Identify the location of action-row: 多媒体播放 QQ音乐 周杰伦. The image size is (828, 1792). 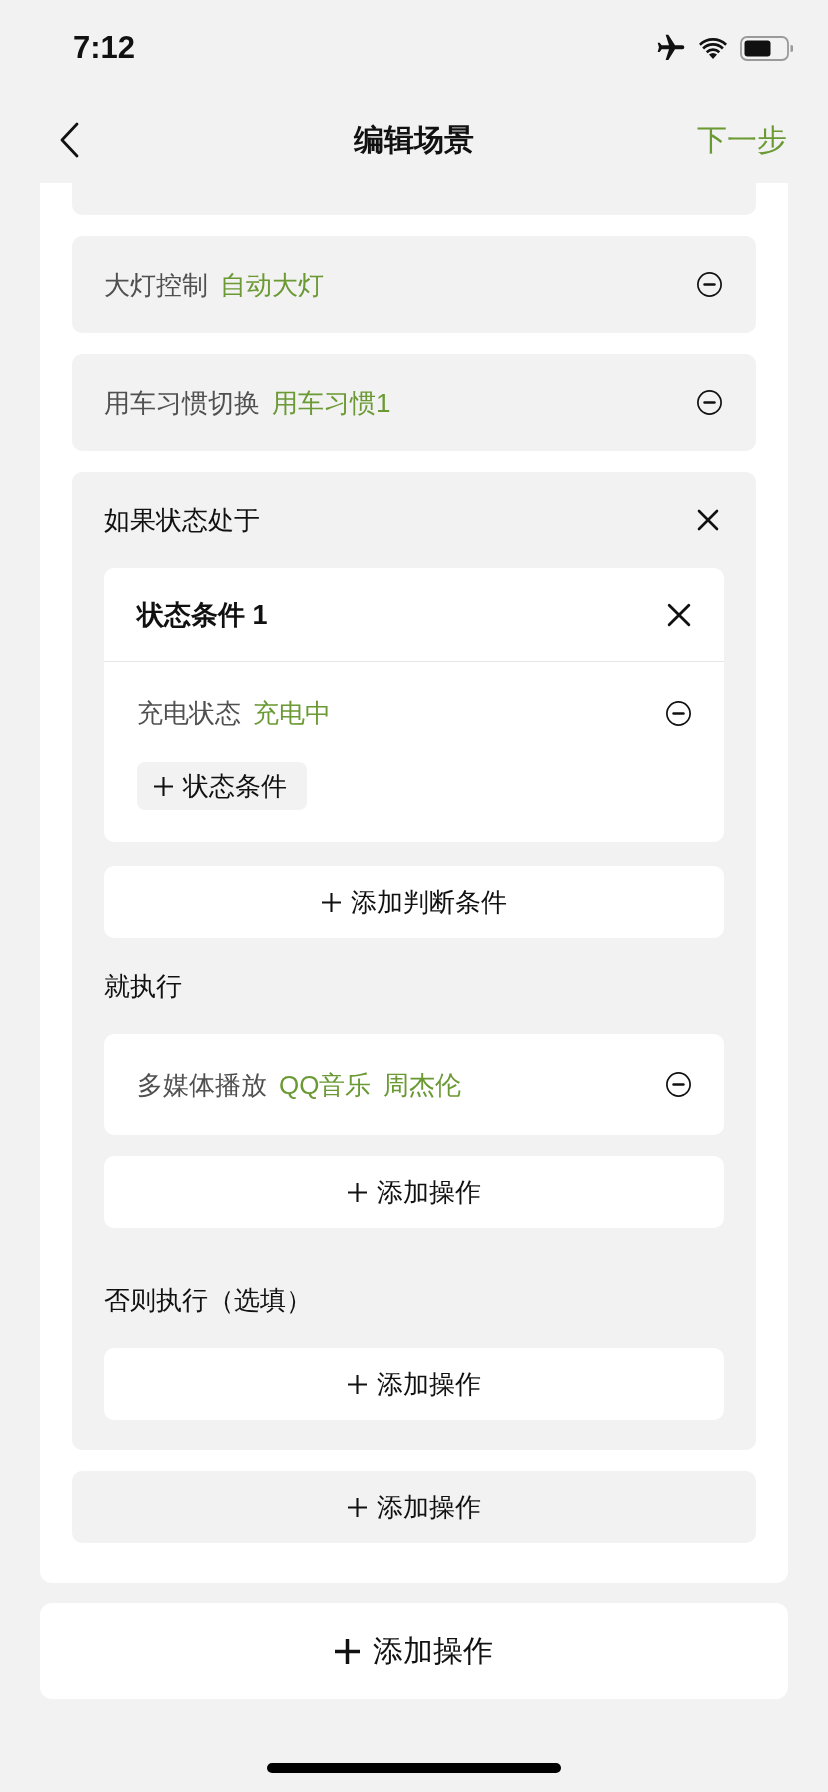
(414, 1084).